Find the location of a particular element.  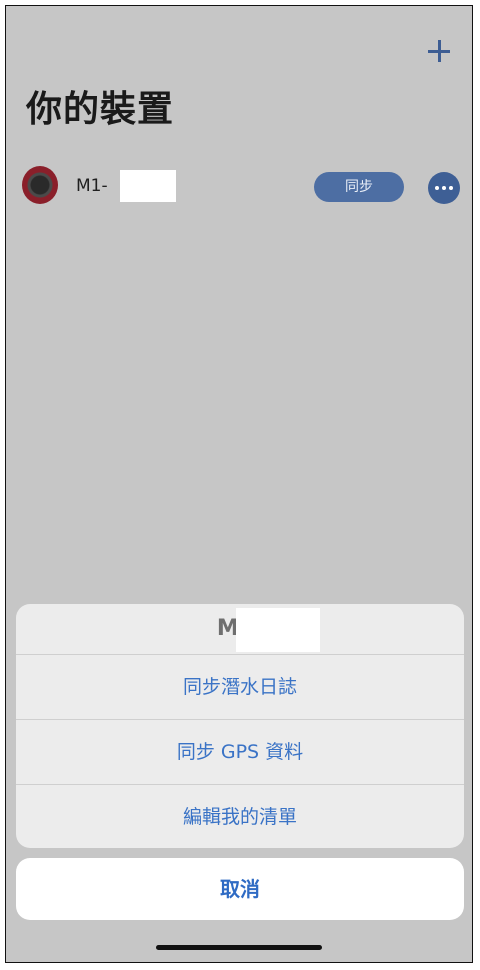

sync-gps-data-option: 同步 GPS 資料 is located at coordinates (240, 751).